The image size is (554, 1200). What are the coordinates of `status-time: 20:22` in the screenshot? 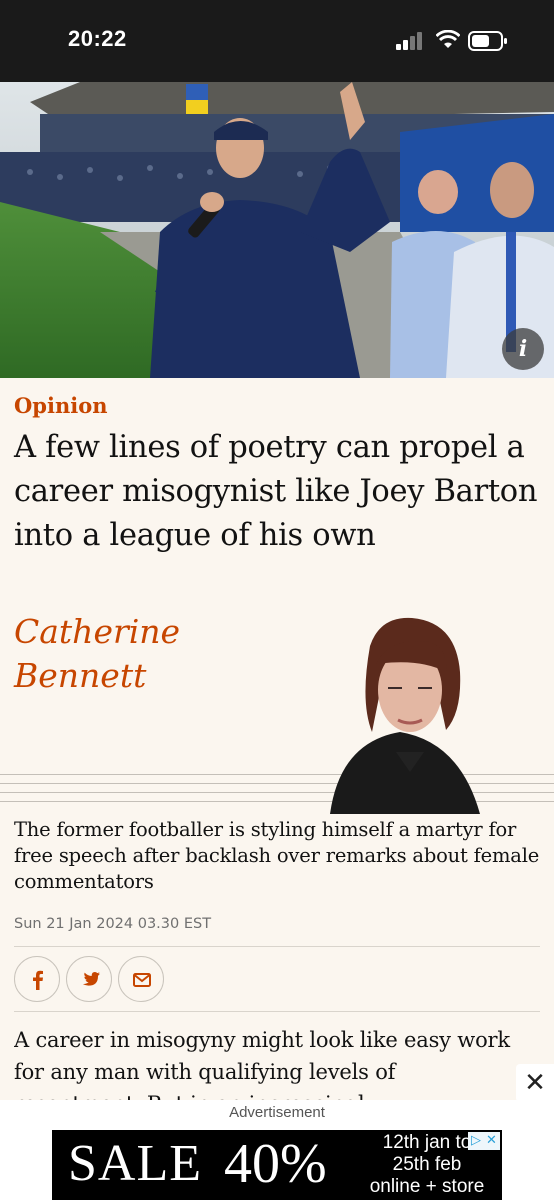 It's located at (97, 38).